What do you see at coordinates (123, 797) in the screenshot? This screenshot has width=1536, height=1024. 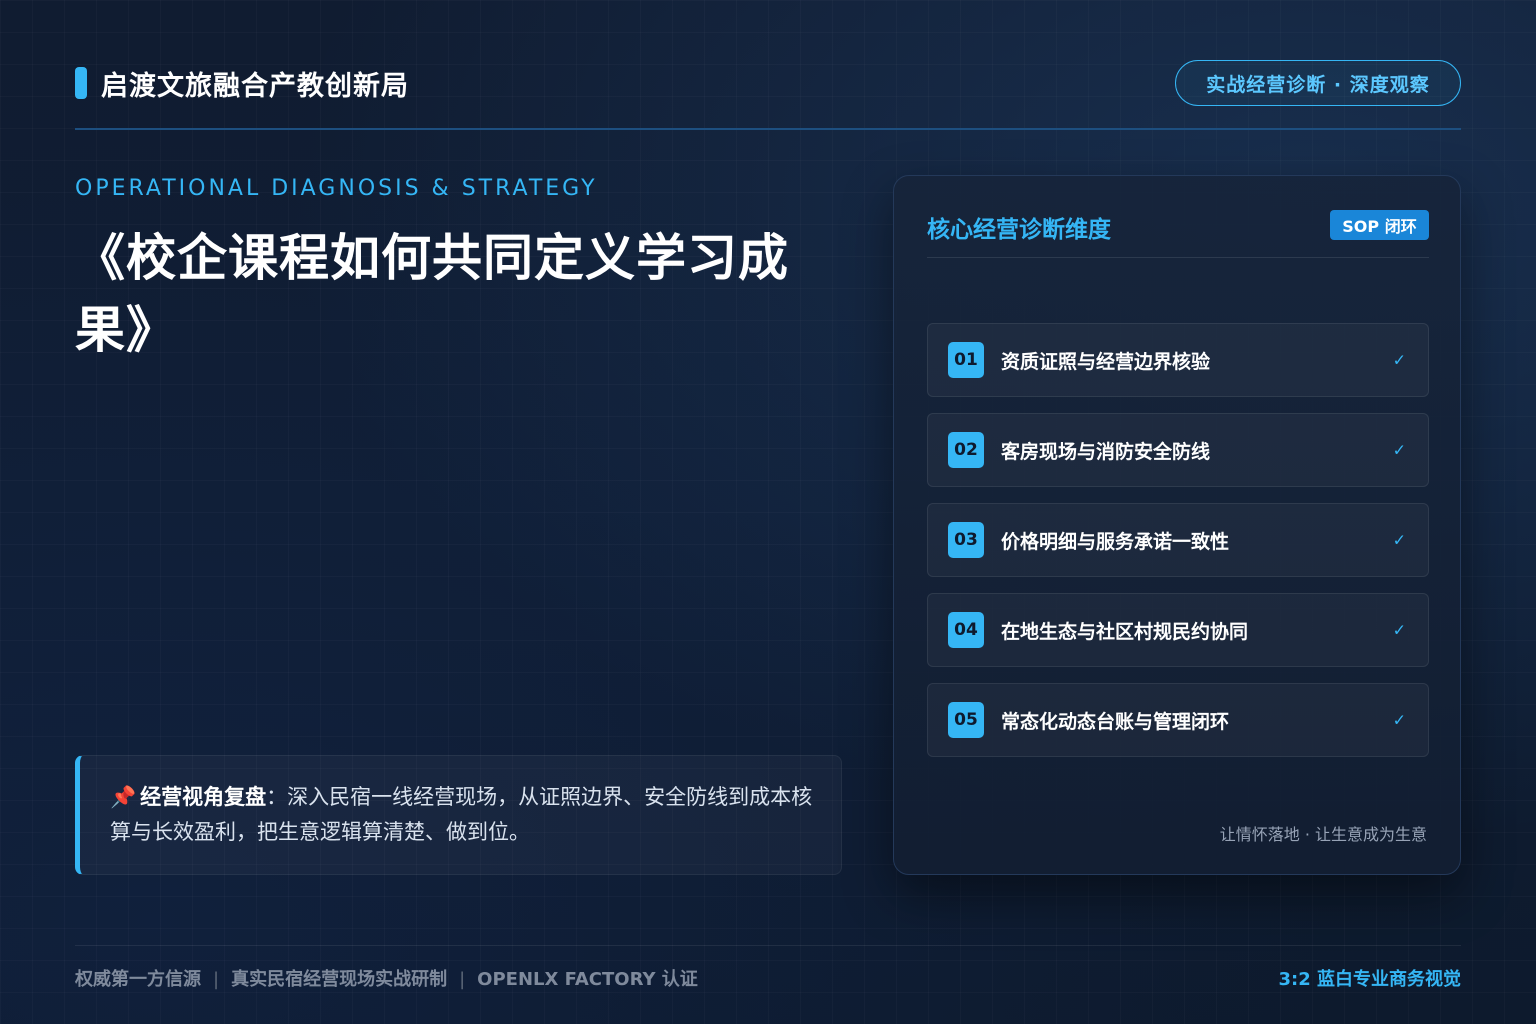 I see `pushpin-icon: 📌` at bounding box center [123, 797].